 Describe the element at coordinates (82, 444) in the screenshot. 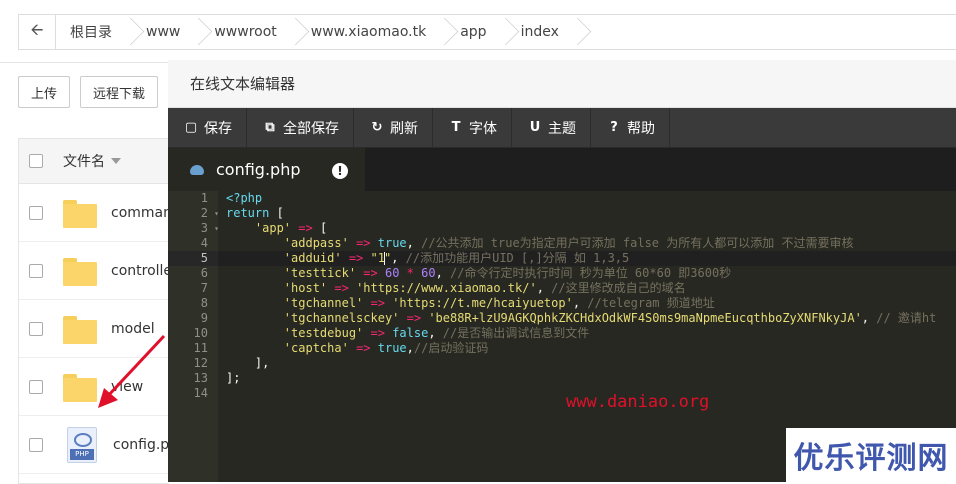

I see `php-file-icon: PHP` at that location.